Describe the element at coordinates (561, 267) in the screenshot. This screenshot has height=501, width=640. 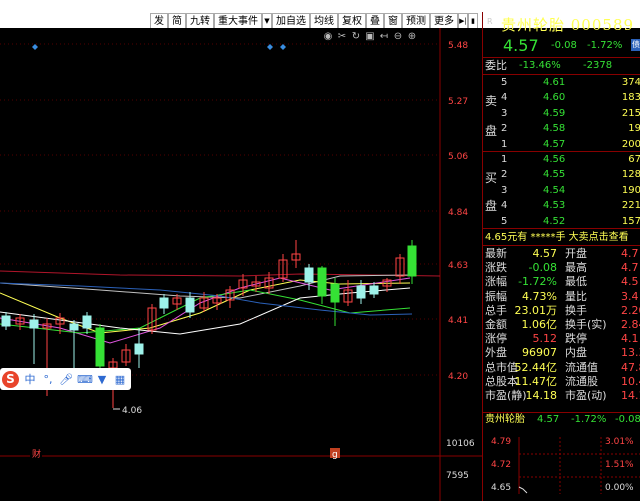
I see `stats-row: 涨跌 -0.08 最高 4.7` at that location.